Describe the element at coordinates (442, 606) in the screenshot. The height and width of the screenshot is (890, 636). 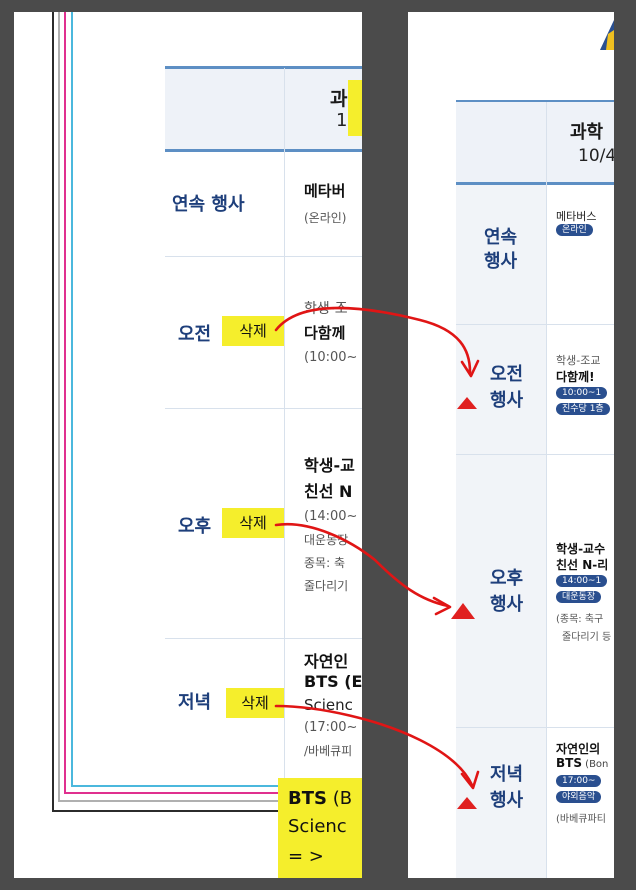
I see `red-arrowhead` at that location.